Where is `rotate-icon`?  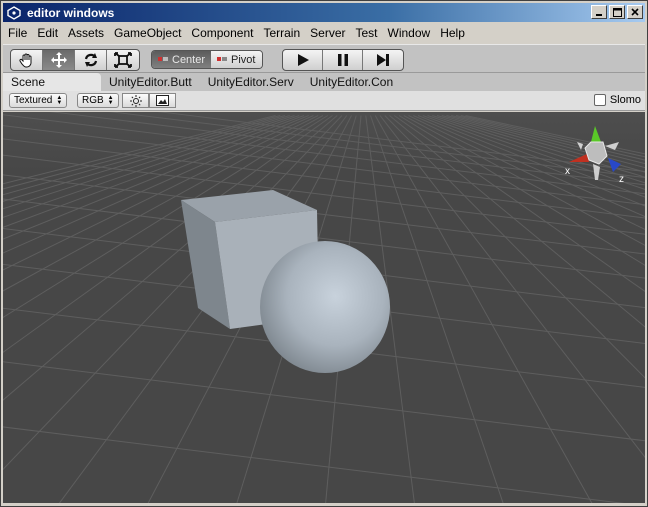 rotate-icon is located at coordinates (90, 60).